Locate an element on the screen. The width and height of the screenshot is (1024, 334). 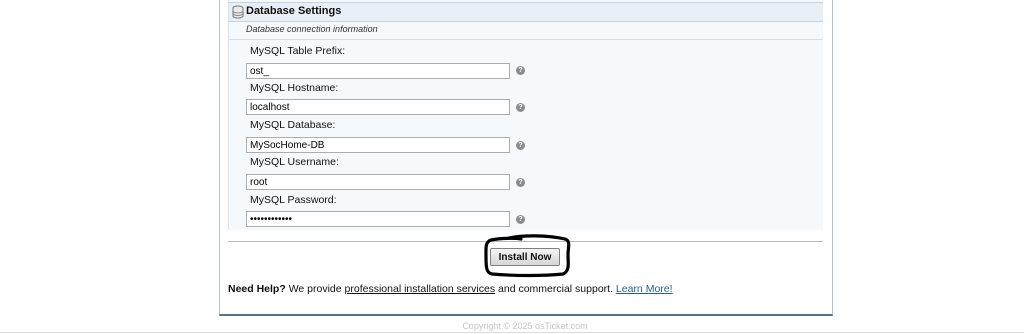
hostname-label: MySQL Hostname: is located at coordinates (294, 88).